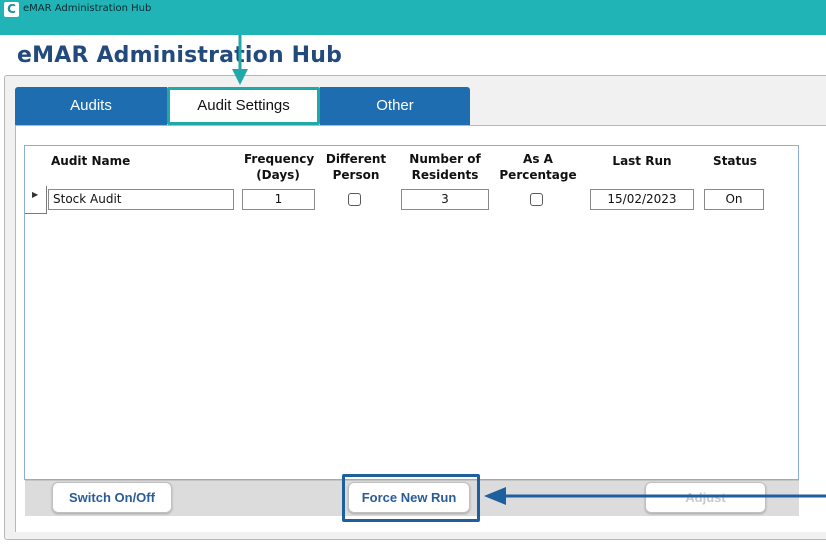 This screenshot has width=826, height=547. I want to click on last-run-cell: 15/02/2023, so click(642, 199).